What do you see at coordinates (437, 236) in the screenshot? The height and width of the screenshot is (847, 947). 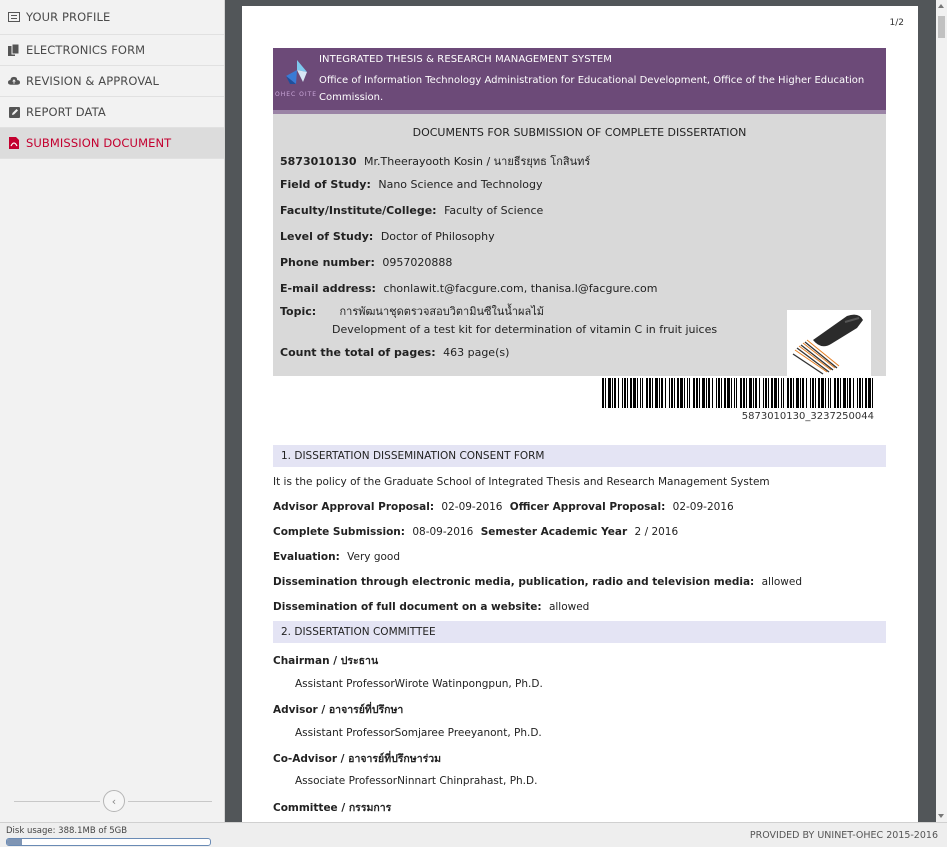 I see `level-value: Doctor of Philosophy` at bounding box center [437, 236].